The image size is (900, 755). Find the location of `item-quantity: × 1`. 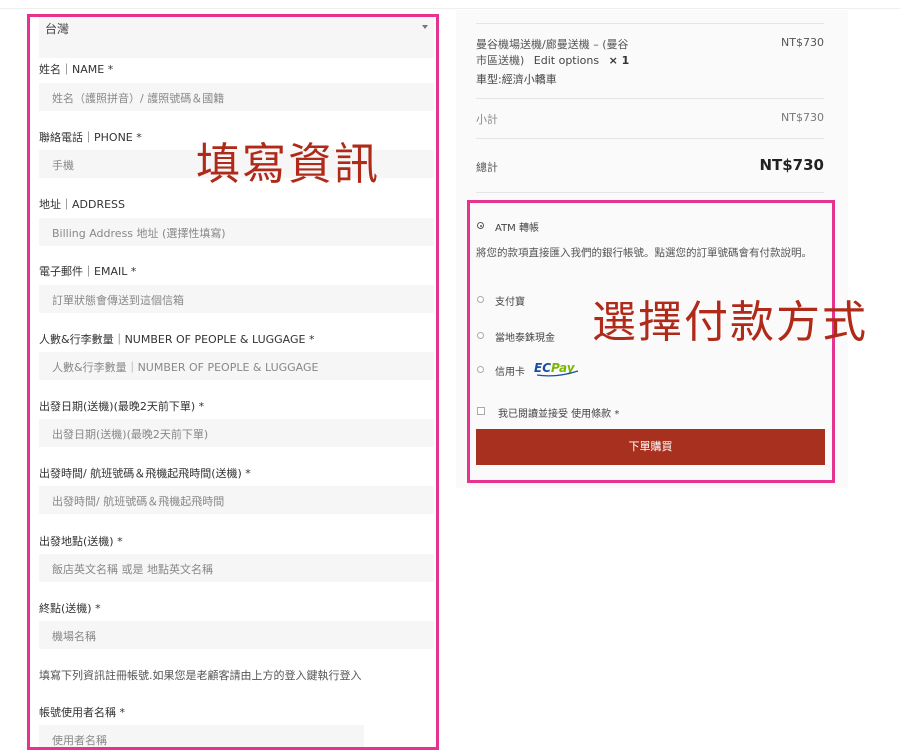

item-quantity: × 1 is located at coordinates (619, 60).